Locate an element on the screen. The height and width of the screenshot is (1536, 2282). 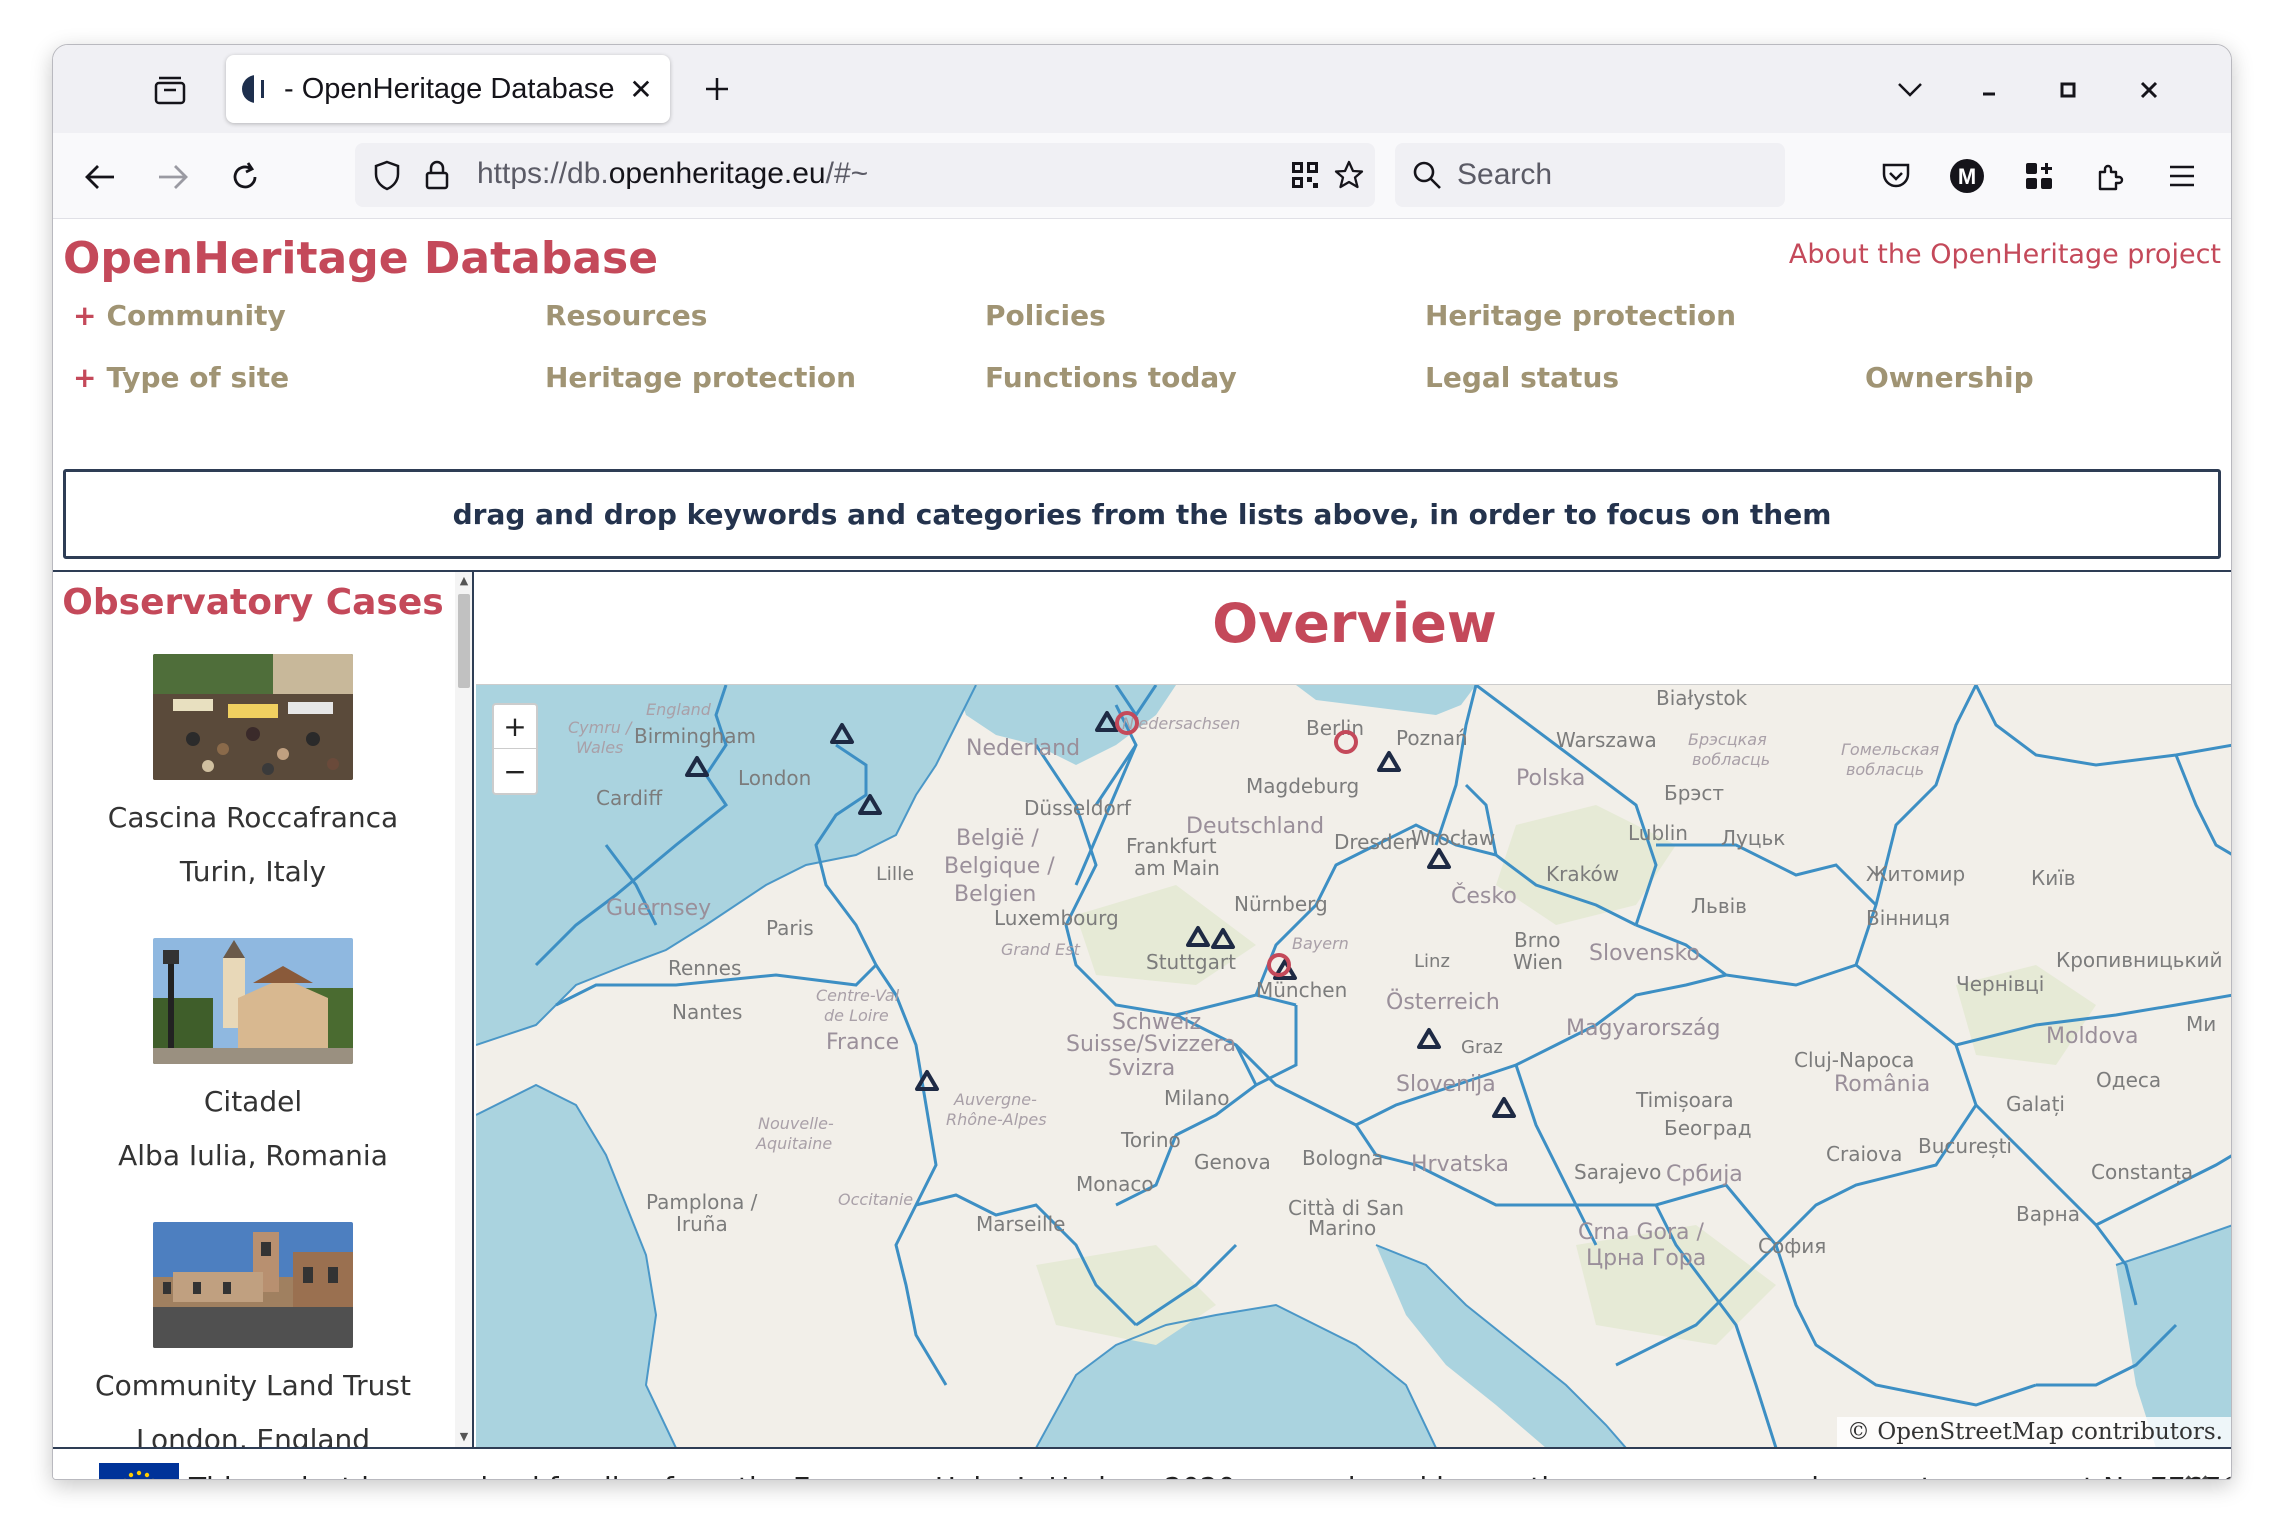
qr-code-button is located at coordinates (1305, 175).